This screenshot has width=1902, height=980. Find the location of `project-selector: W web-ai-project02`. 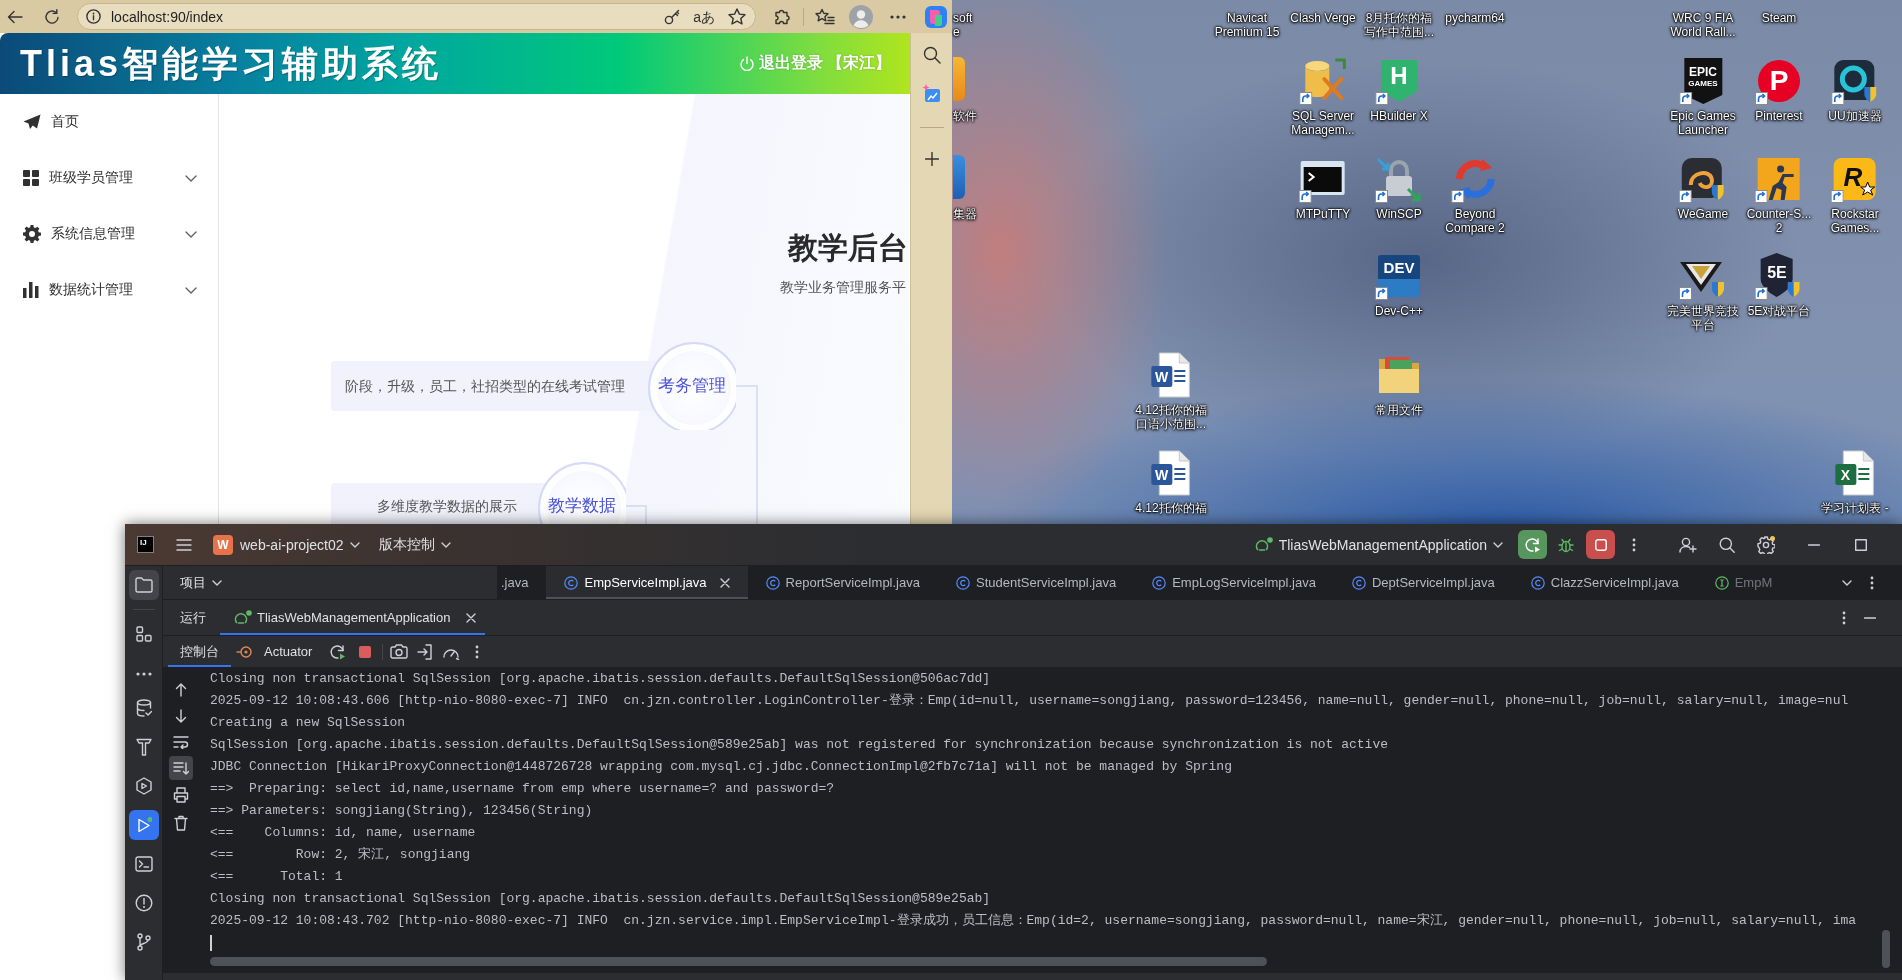

project-selector: W web-ai-project02 is located at coordinates (286, 544).